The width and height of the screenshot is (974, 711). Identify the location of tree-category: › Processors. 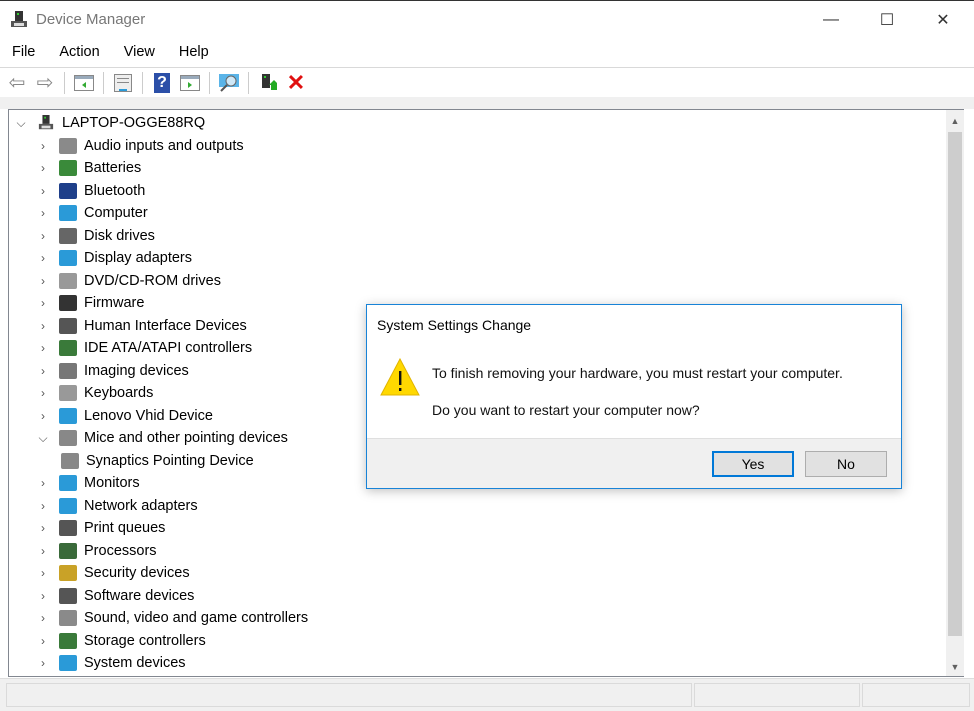
(97, 551).